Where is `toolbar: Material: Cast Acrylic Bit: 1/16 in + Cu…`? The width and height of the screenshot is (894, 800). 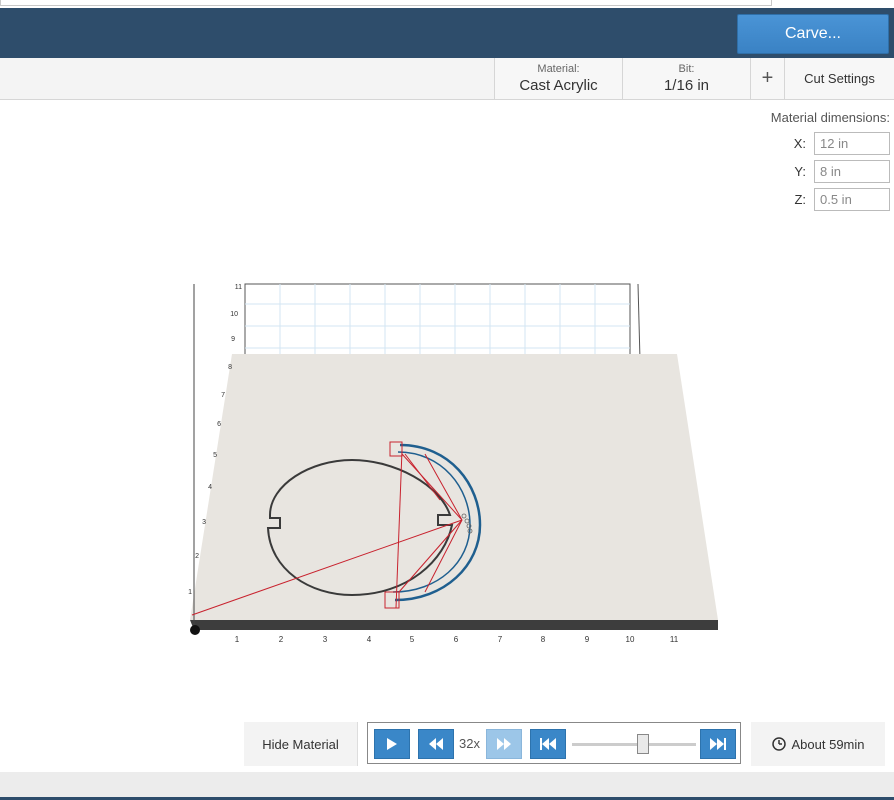
toolbar: Material: Cast Acrylic Bit: 1/16 in + Cu… is located at coordinates (447, 79).